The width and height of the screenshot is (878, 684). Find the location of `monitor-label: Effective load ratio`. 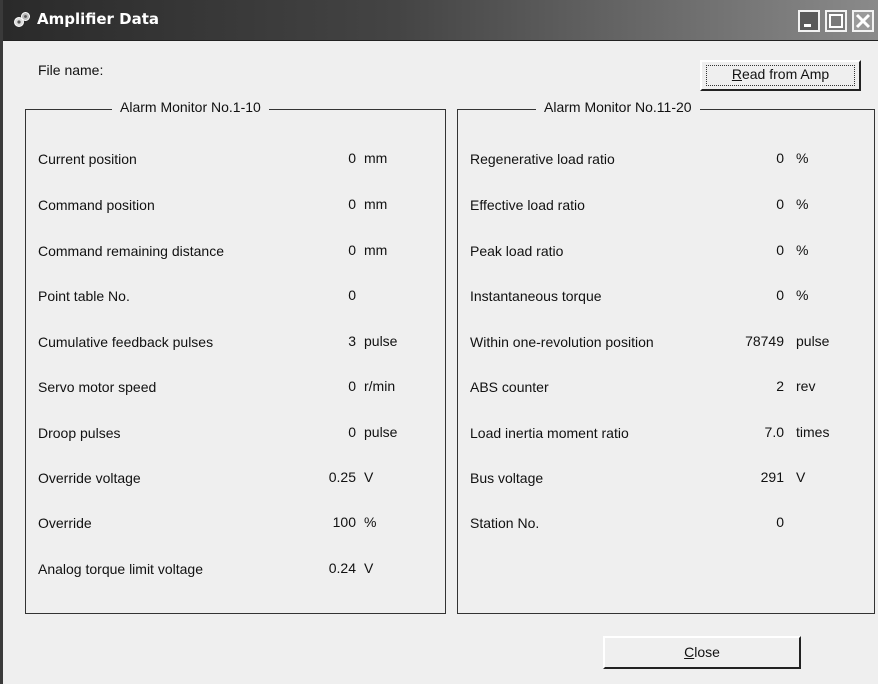

monitor-label: Effective load ratio is located at coordinates (527, 205).